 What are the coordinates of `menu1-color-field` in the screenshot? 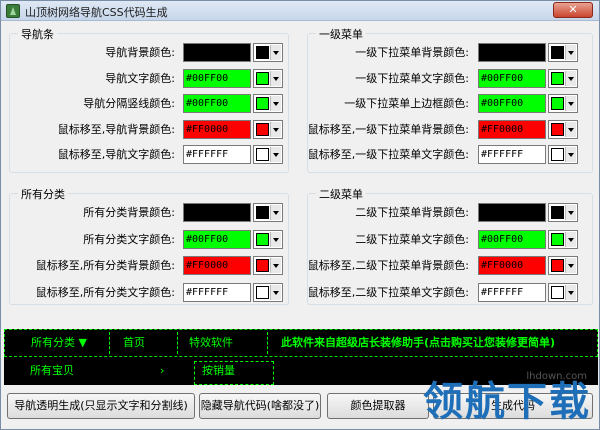 It's located at (512, 52).